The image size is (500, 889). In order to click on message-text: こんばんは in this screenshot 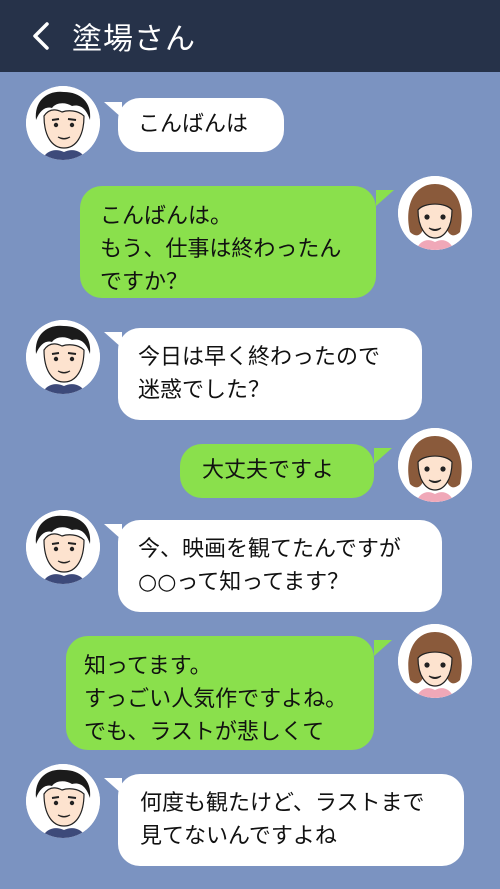, I will do `click(193, 124)`.